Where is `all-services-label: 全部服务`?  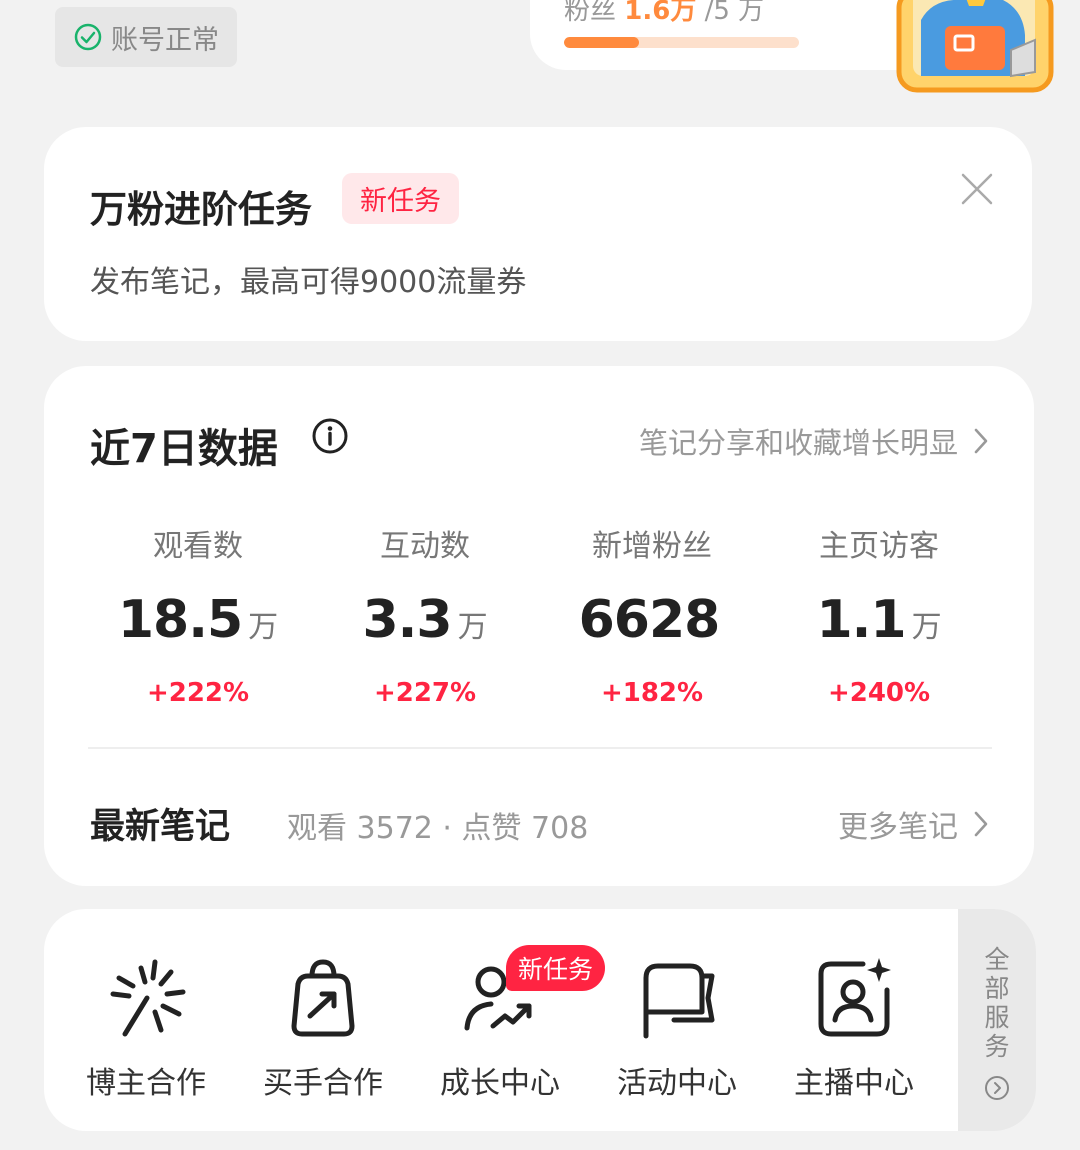
all-services-label: 全部服务 is located at coordinates (997, 1003).